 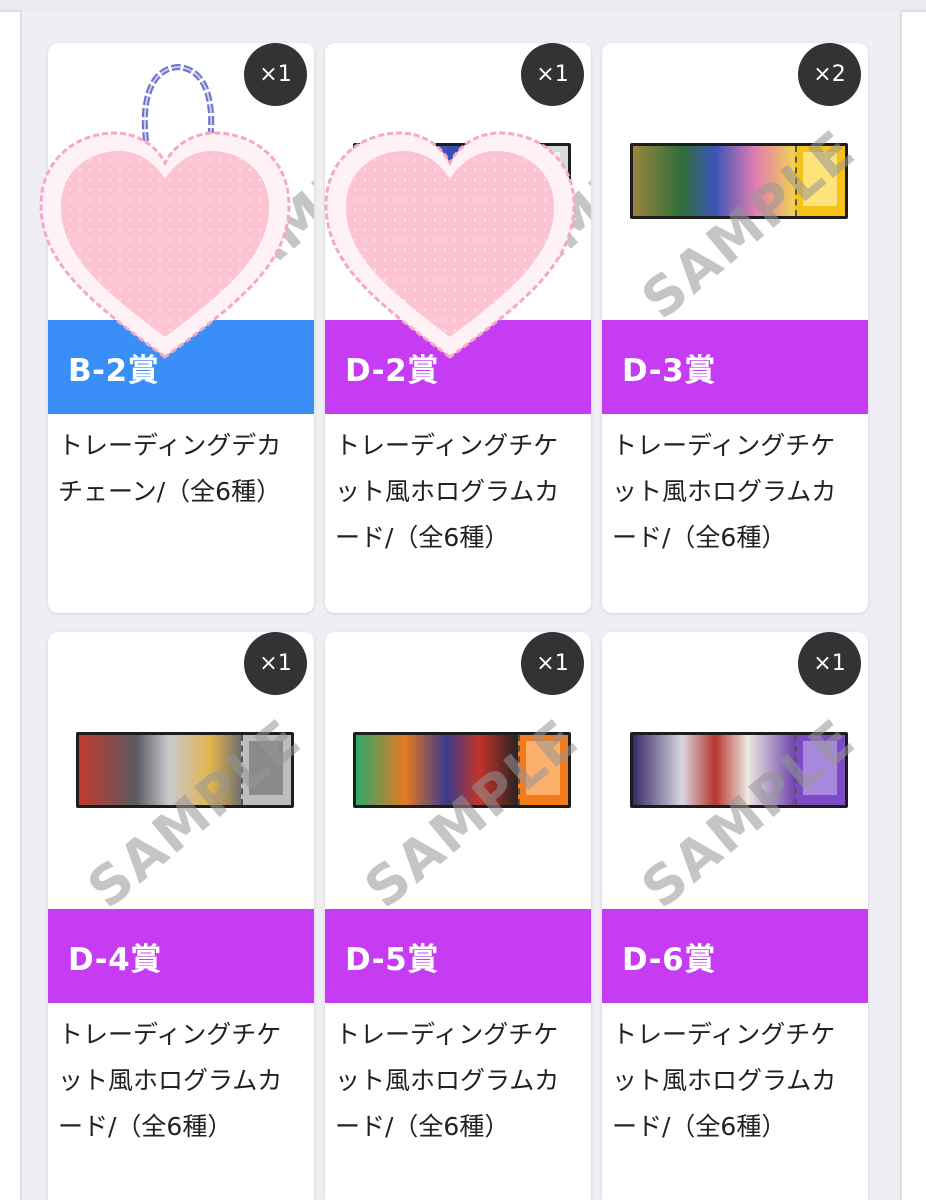 I want to click on prize-label-bar: D-6賞, so click(x=735, y=956).